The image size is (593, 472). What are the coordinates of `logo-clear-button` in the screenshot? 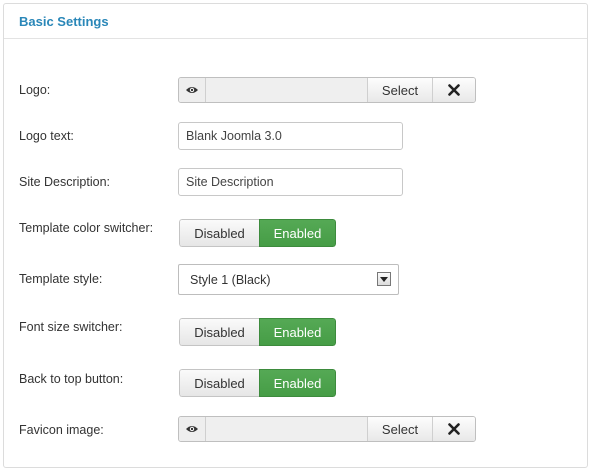 It's located at (453, 90).